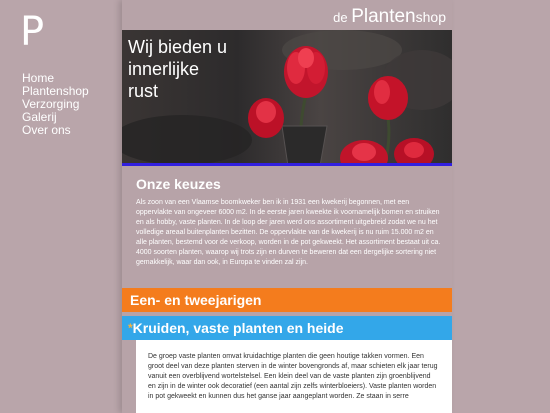 The image size is (550, 413). Describe the element at coordinates (55, 130) in the screenshot. I see `nav-item-over-ons: Over ons` at that location.